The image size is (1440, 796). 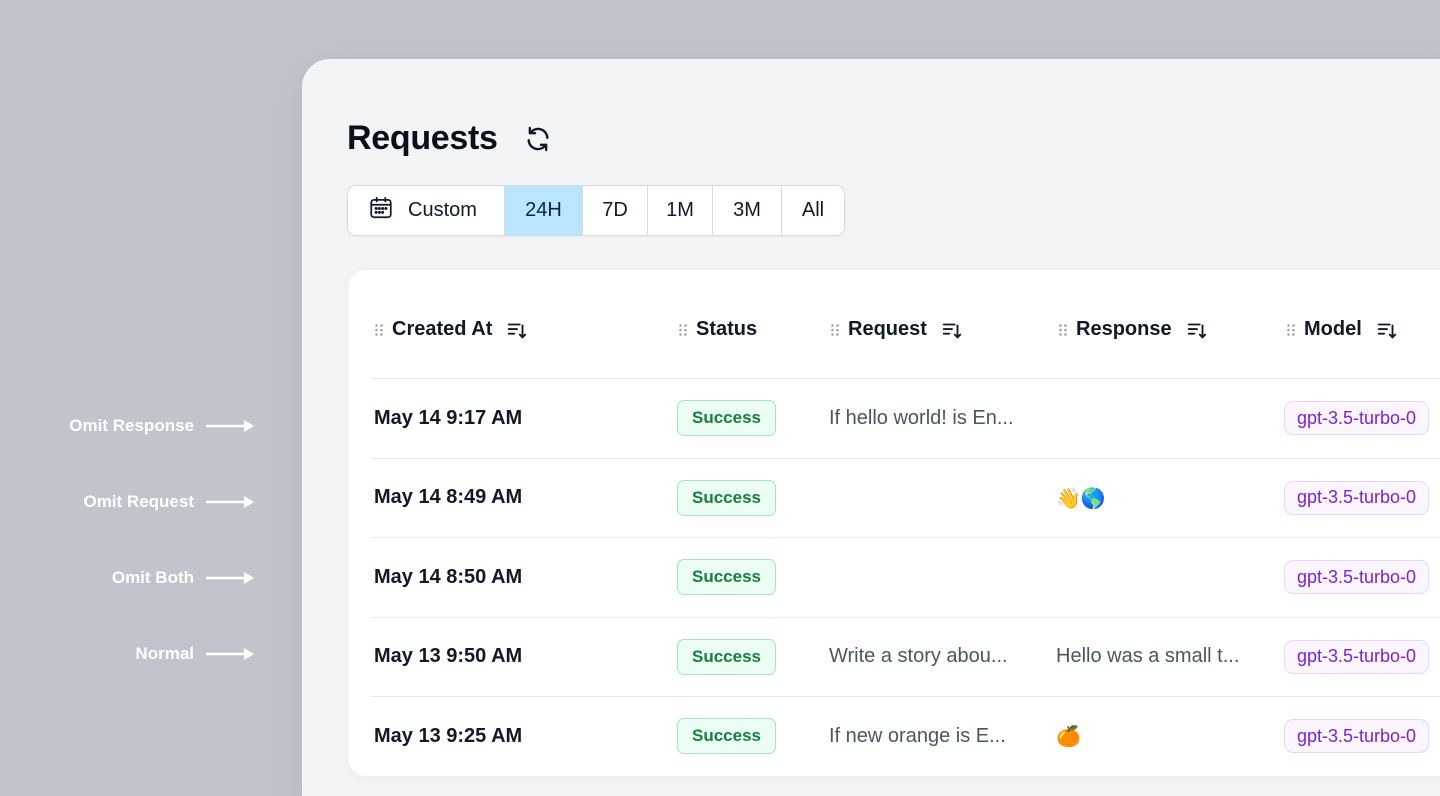 I want to click on column-label: Created At, so click(x=442, y=329).